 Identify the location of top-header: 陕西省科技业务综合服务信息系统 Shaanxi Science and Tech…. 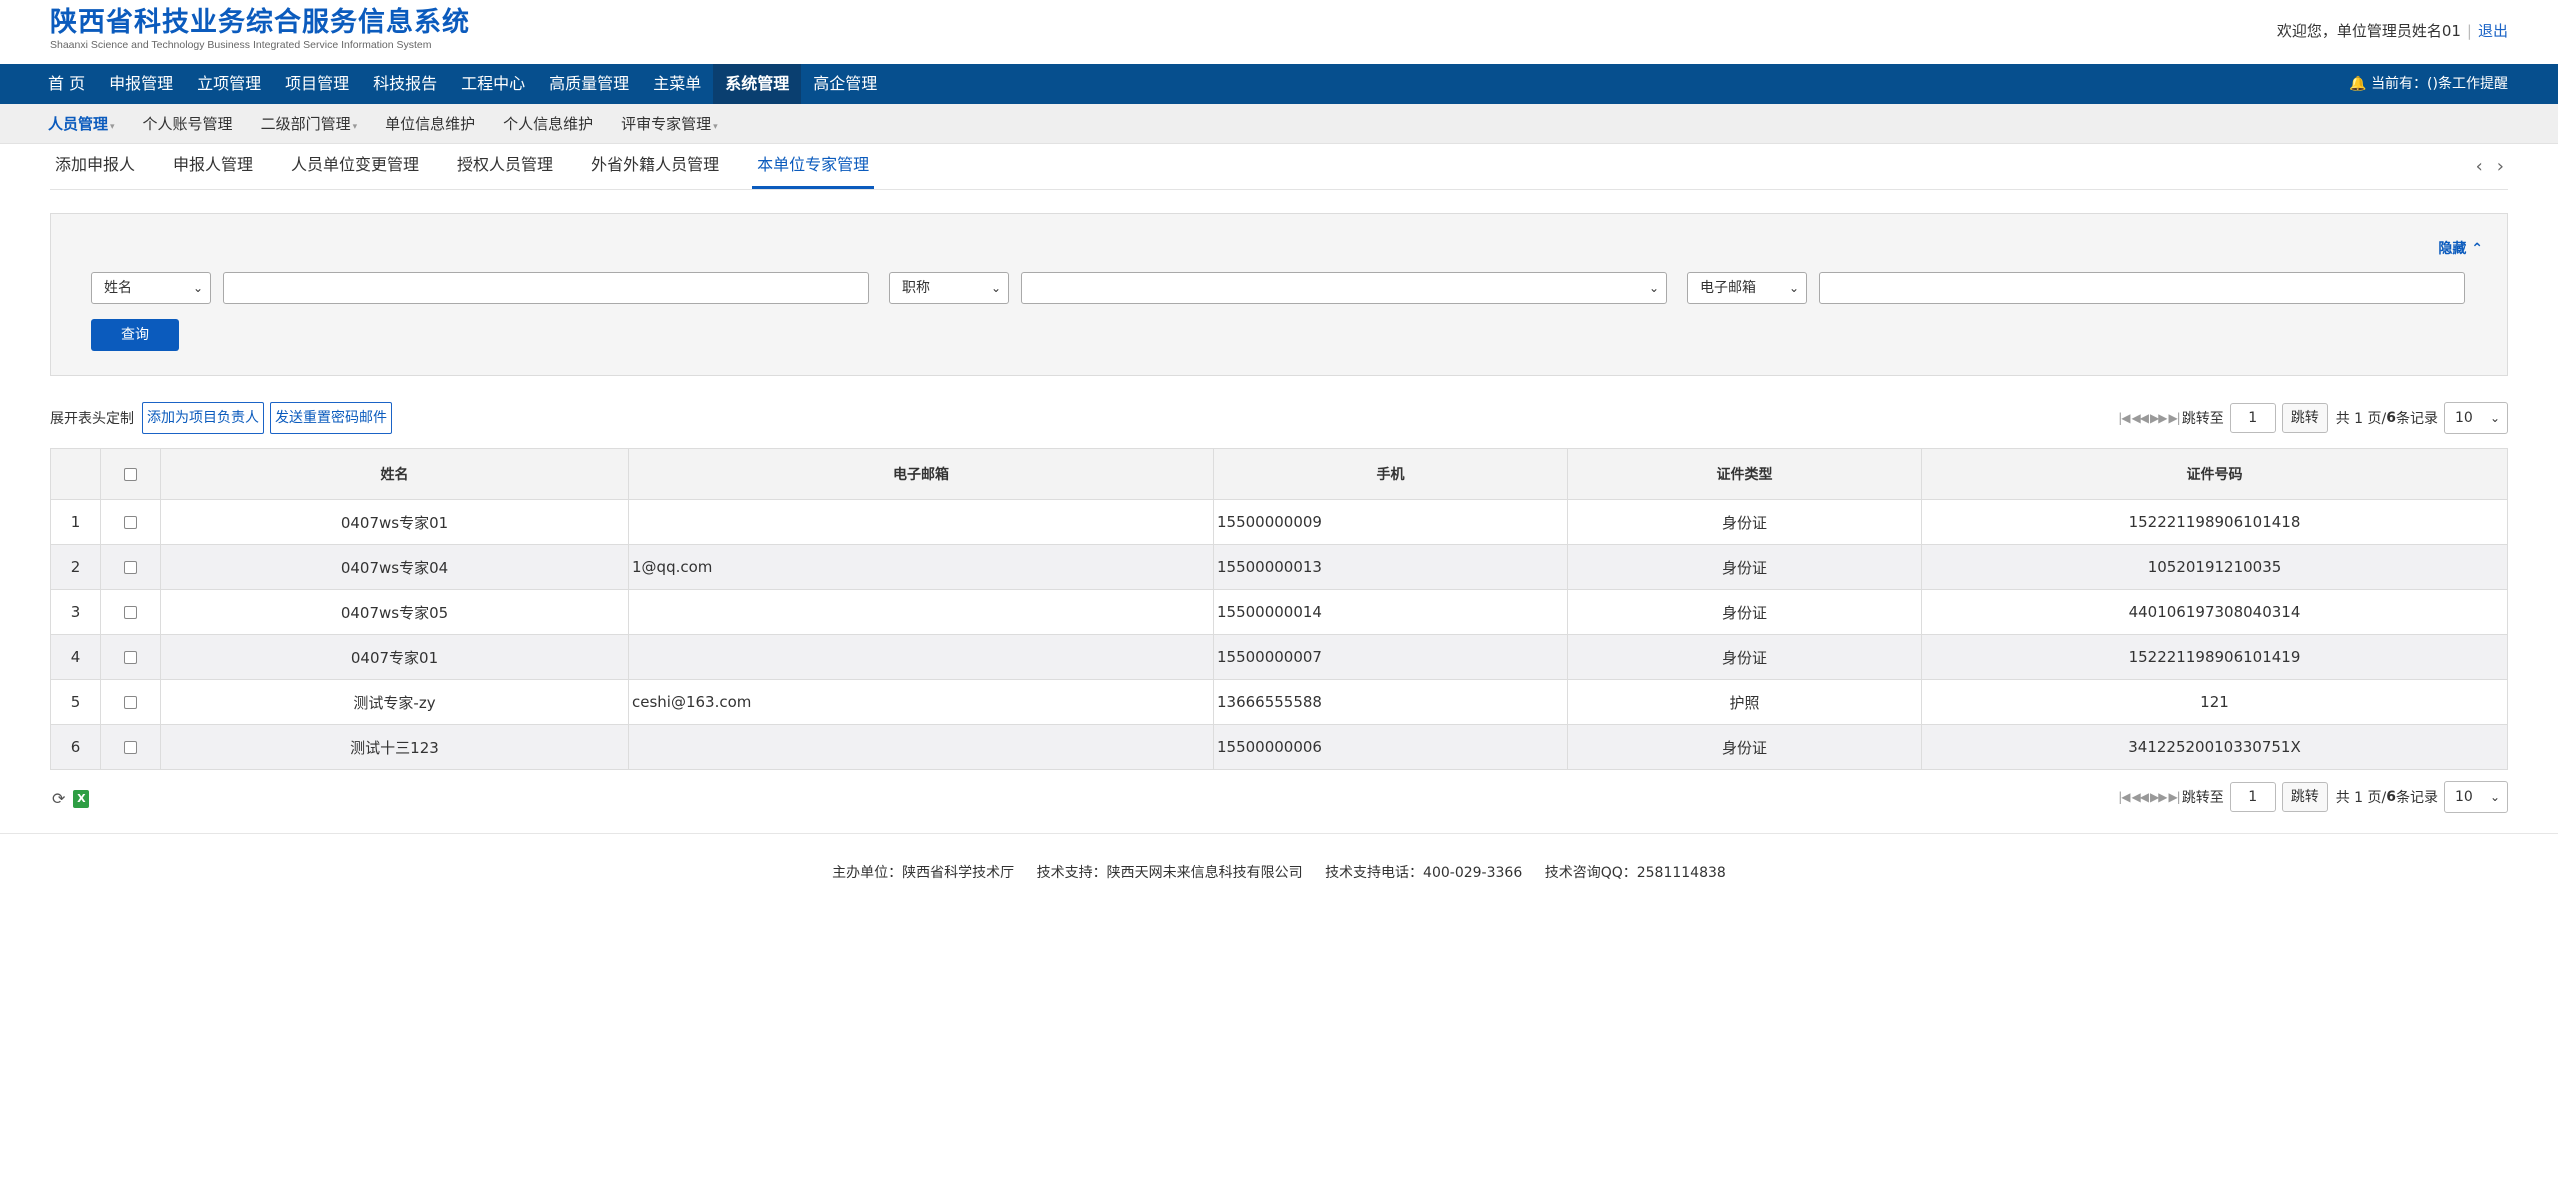
(1279, 32).